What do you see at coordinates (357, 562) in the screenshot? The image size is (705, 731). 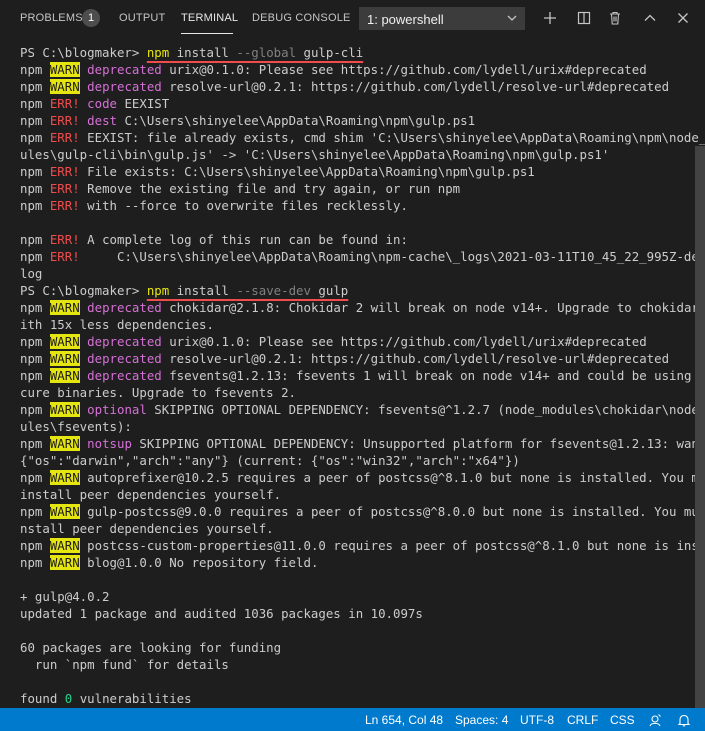 I see `terminal-line: npm WARN blog@1.0.0 No repository field.` at bounding box center [357, 562].